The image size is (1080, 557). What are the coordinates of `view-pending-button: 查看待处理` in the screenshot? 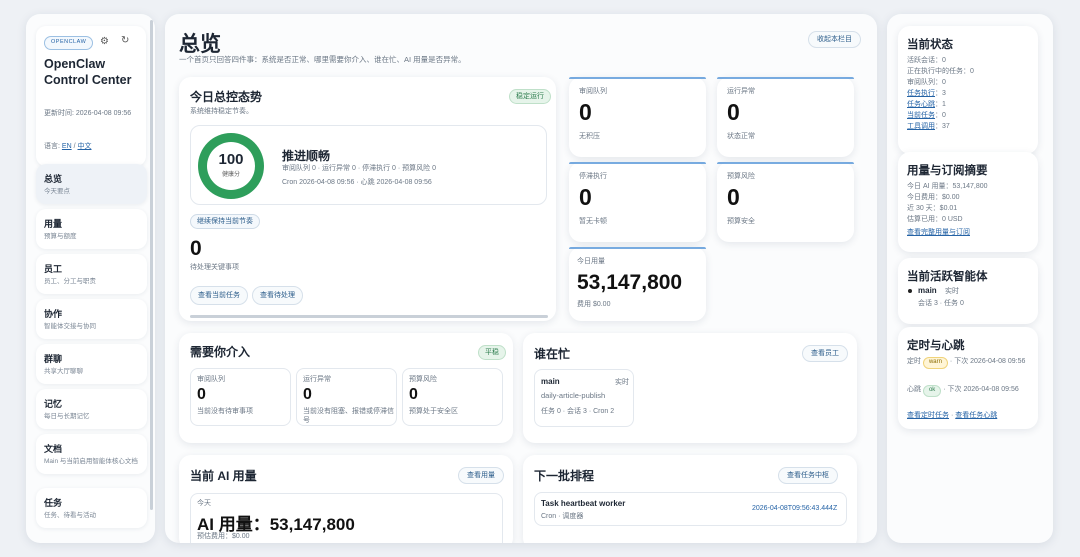 It's located at (277, 295).